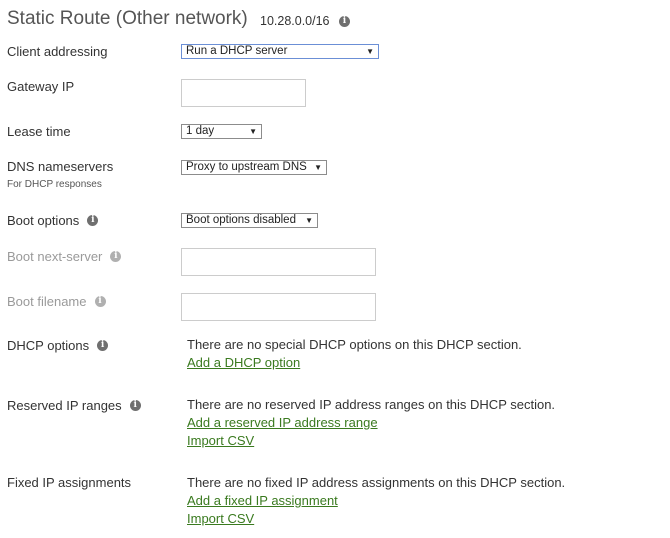 Image resolution: width=670 pixels, height=538 pixels. I want to click on dhcp-options-label: DHCP options i, so click(58, 345).